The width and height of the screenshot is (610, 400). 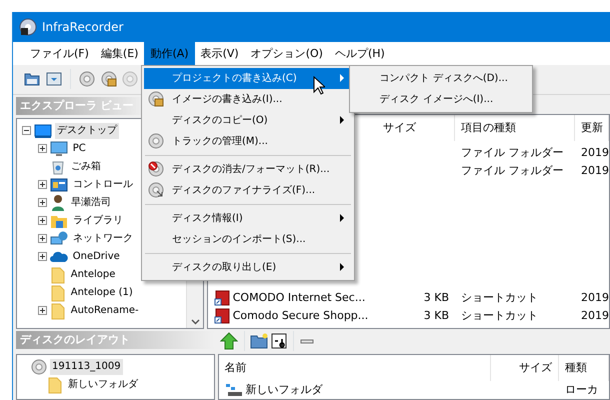 I want to click on disc-box-icon, so click(x=108, y=79).